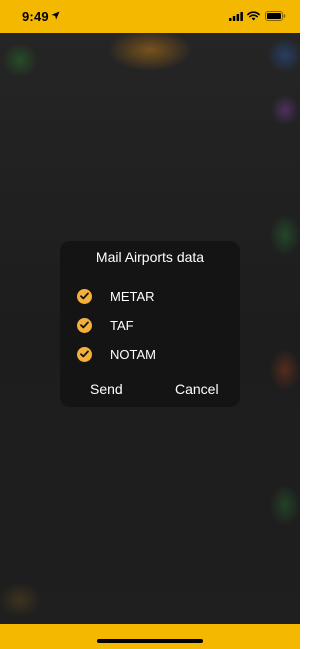 This screenshot has width=320, height=649. Describe the element at coordinates (133, 354) in the screenshot. I see `option-label: NOTAM` at that location.